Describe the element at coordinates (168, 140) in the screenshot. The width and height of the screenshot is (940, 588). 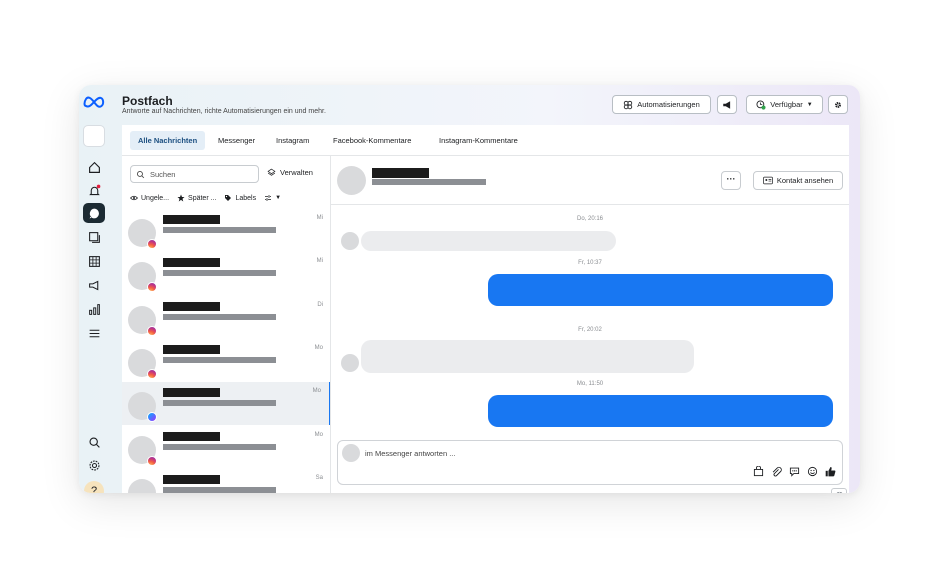
I see `tab-all-messages: Alle Nachrichten` at that location.